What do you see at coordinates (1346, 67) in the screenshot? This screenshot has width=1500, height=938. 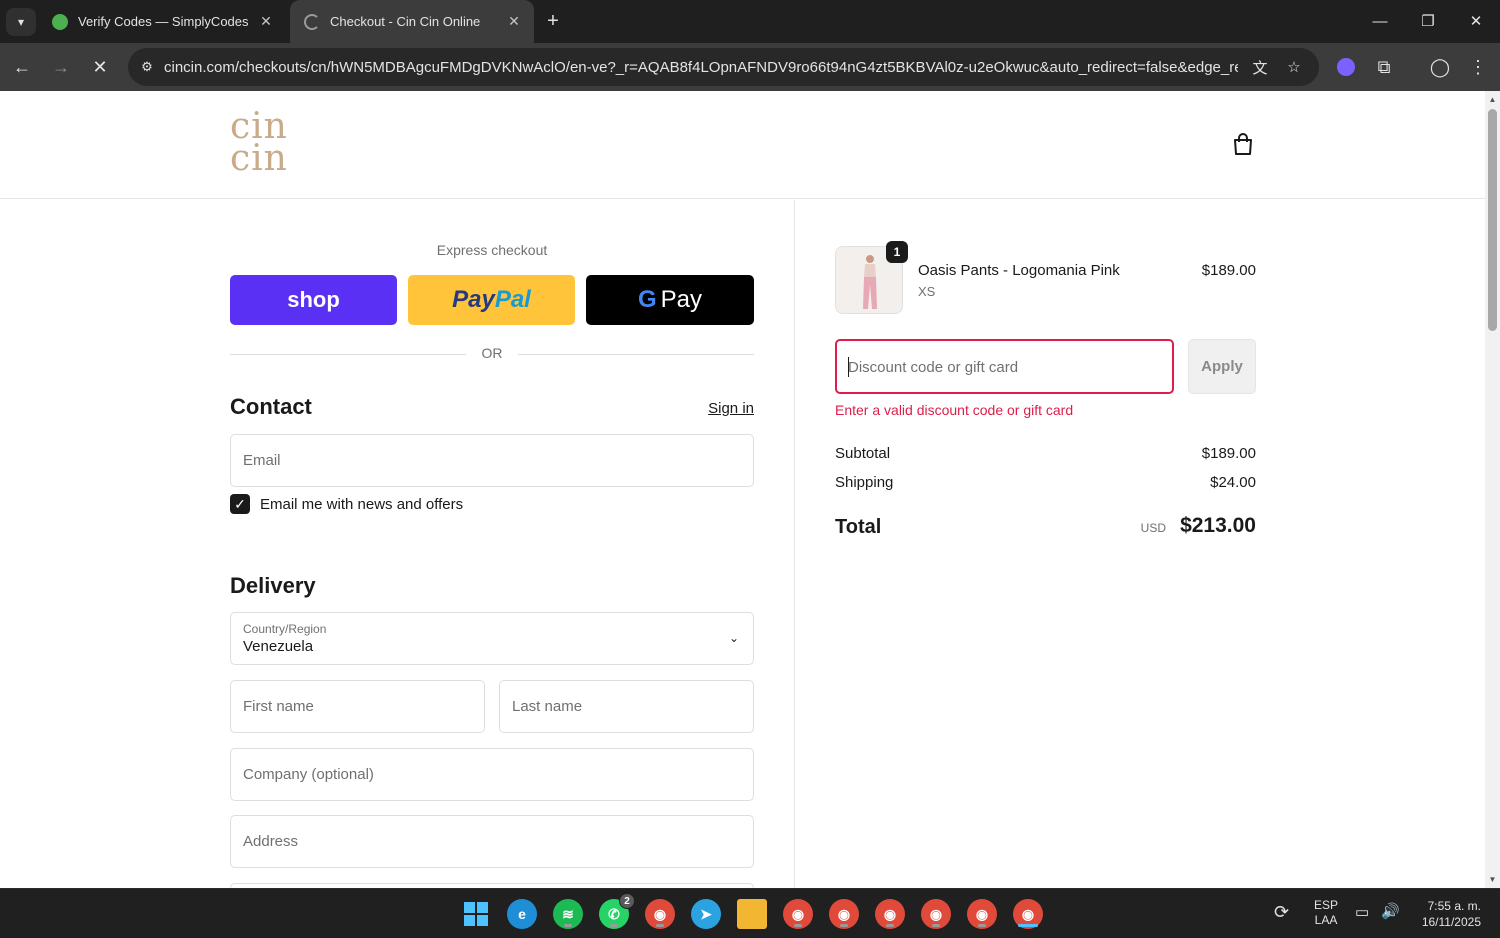 I see `extension-icon` at bounding box center [1346, 67].